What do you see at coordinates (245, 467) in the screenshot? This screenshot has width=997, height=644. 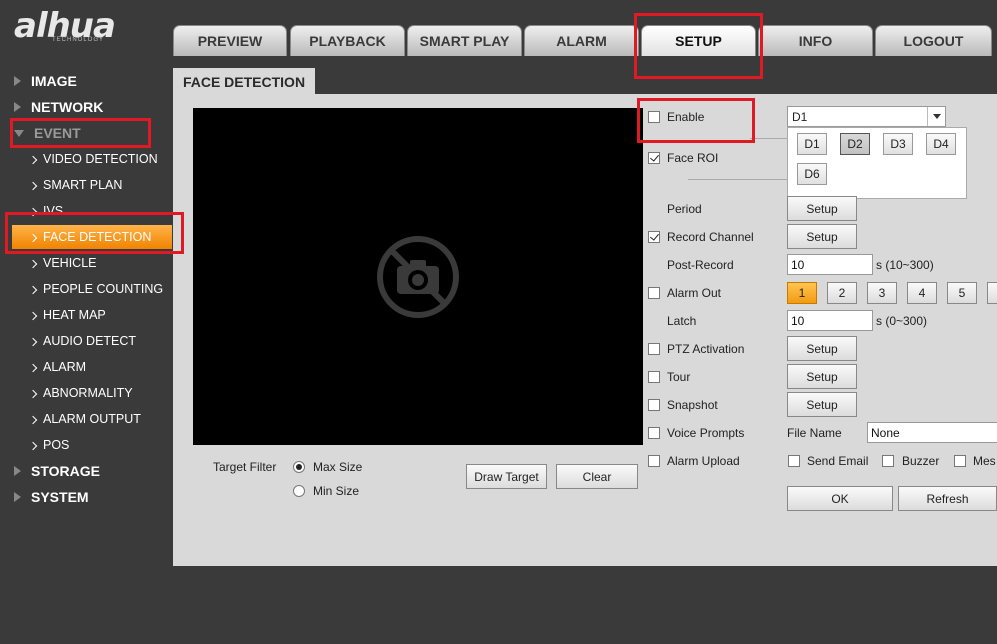 I see `target-filter-label: Target Filter` at bounding box center [245, 467].